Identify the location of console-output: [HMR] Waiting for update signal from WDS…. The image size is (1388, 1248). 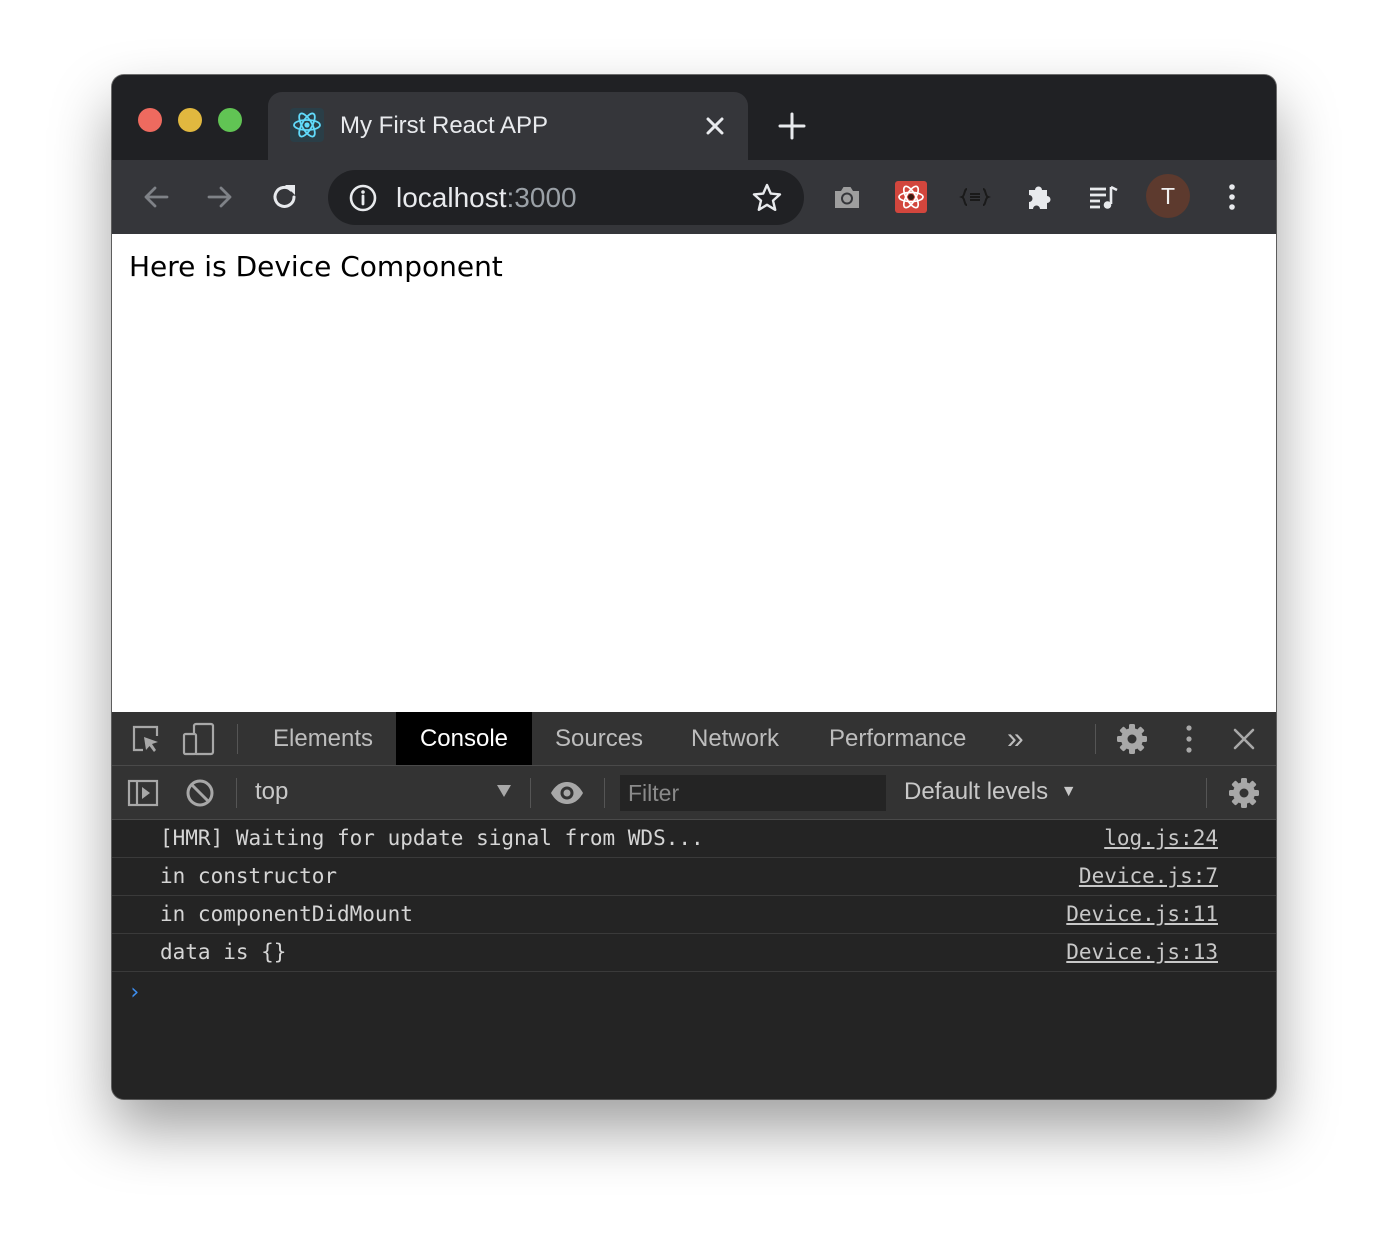
(694, 896).